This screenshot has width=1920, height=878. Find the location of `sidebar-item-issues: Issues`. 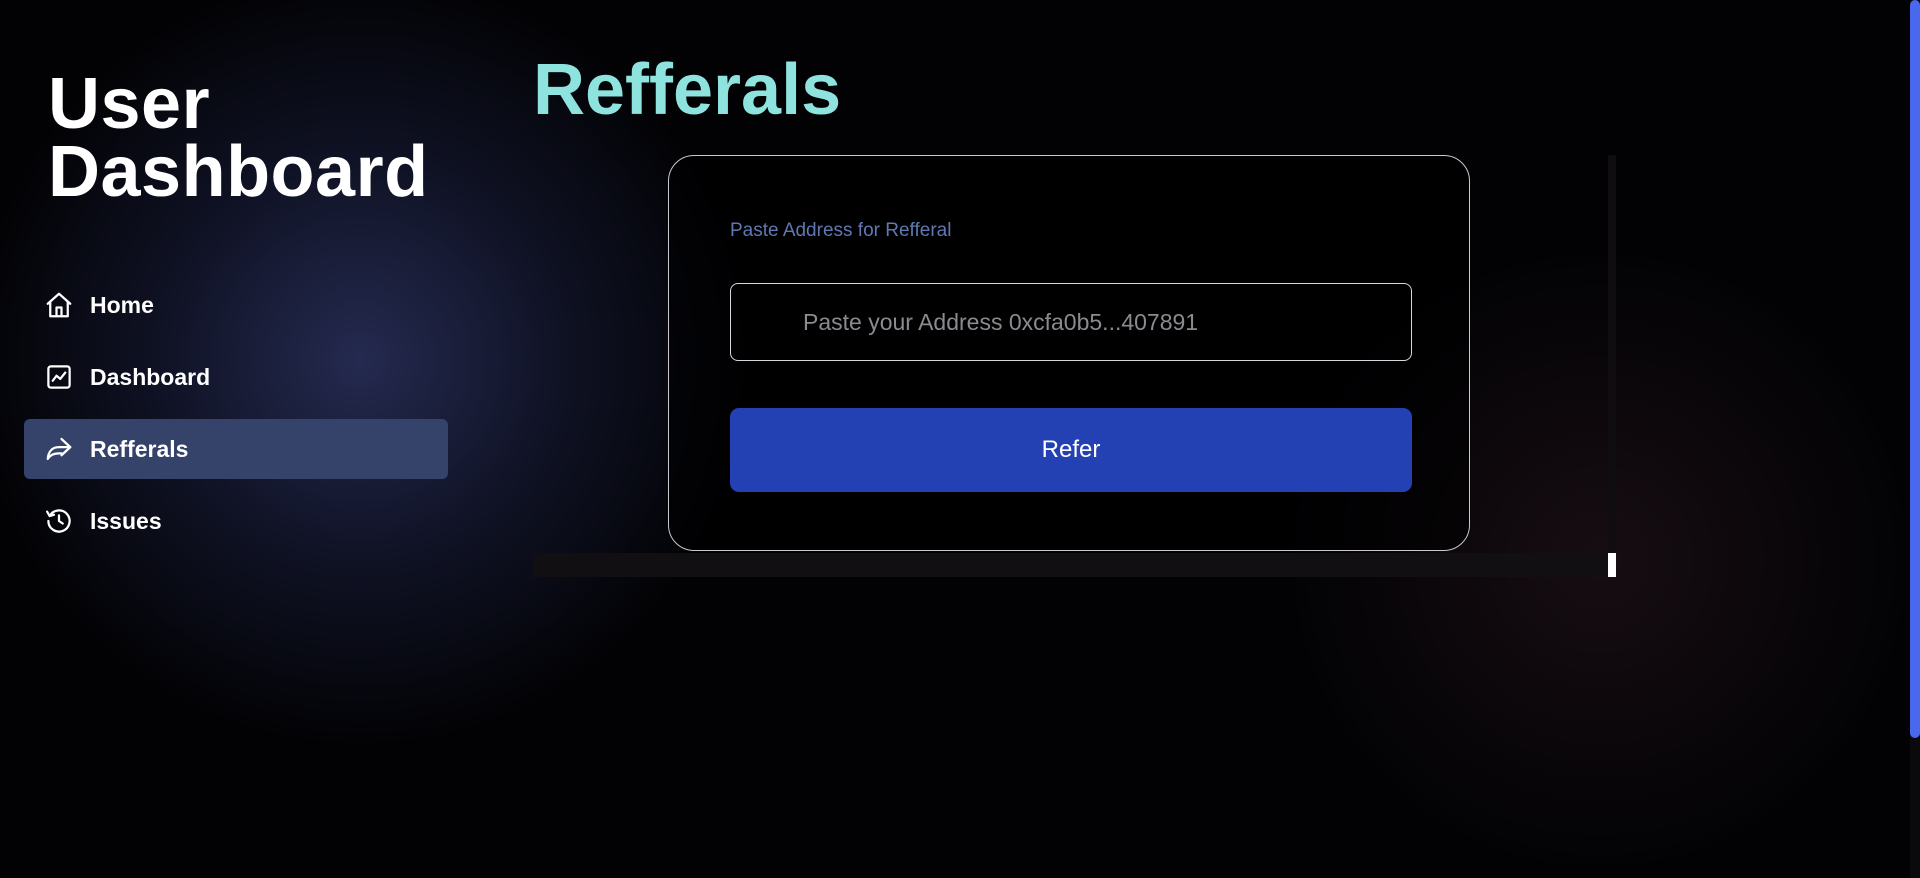

sidebar-item-issues: Issues is located at coordinates (236, 521).